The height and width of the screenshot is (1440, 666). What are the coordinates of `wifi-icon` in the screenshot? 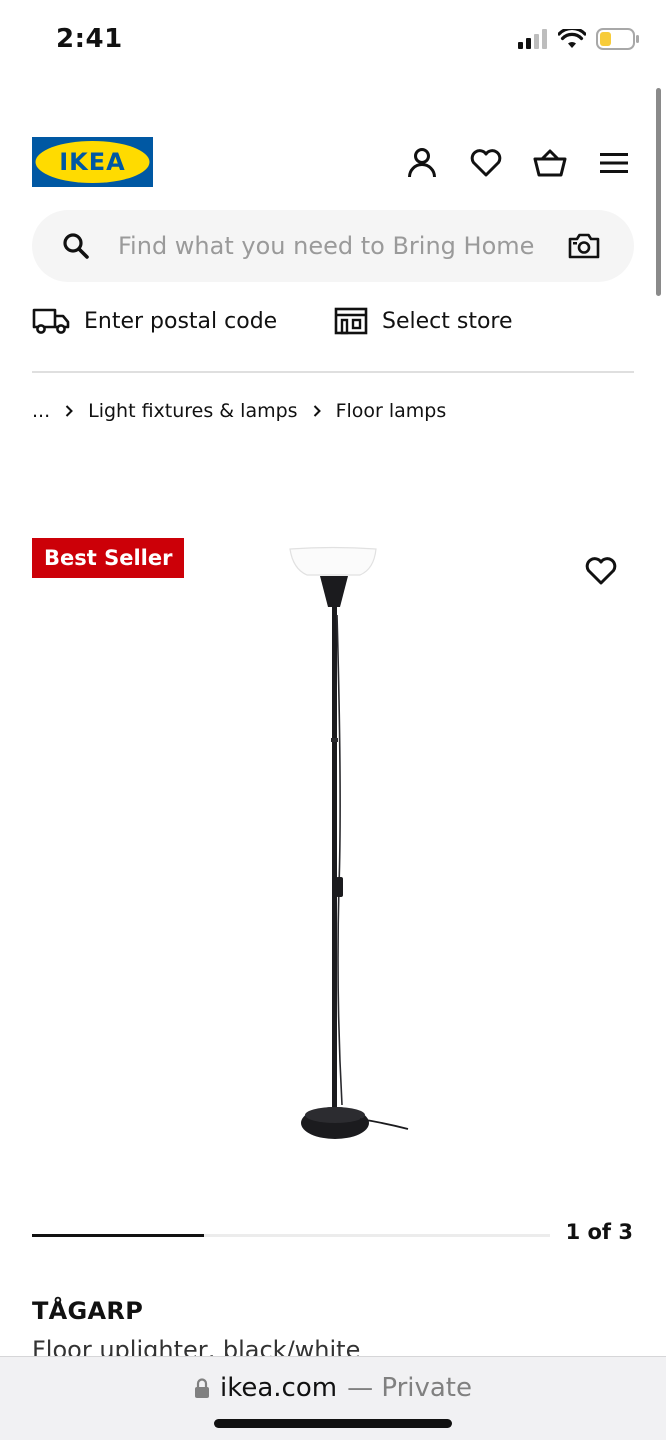 It's located at (572, 38).